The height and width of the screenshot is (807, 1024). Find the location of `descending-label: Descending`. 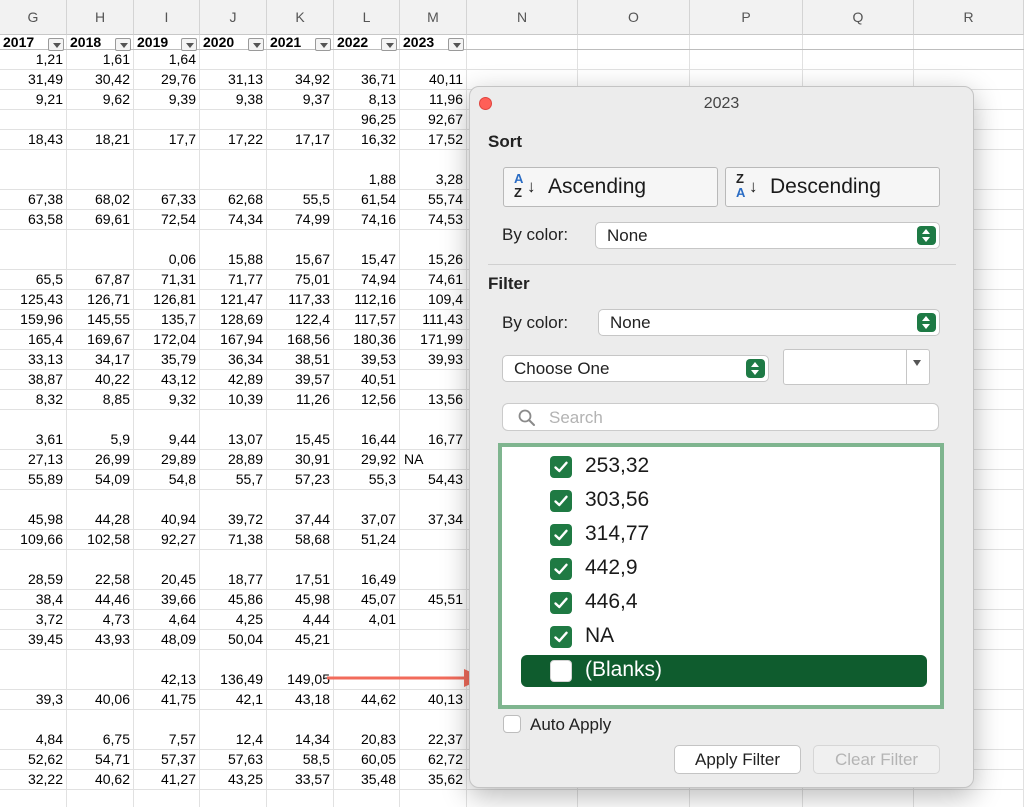

descending-label: Descending is located at coordinates (825, 186).